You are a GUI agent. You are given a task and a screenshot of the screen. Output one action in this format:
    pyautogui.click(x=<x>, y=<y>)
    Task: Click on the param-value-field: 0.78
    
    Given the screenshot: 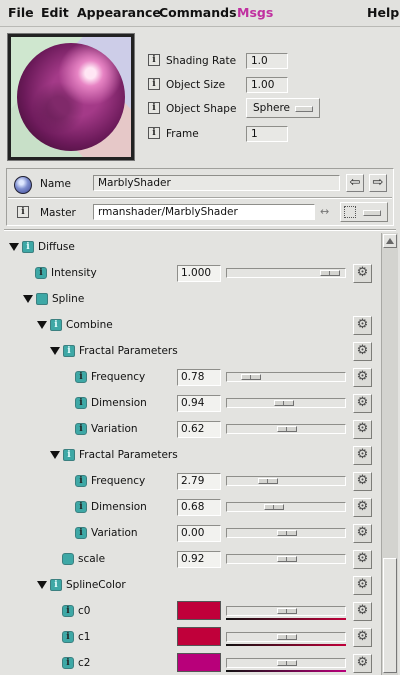 What is the action you would take?
    pyautogui.click(x=199, y=377)
    